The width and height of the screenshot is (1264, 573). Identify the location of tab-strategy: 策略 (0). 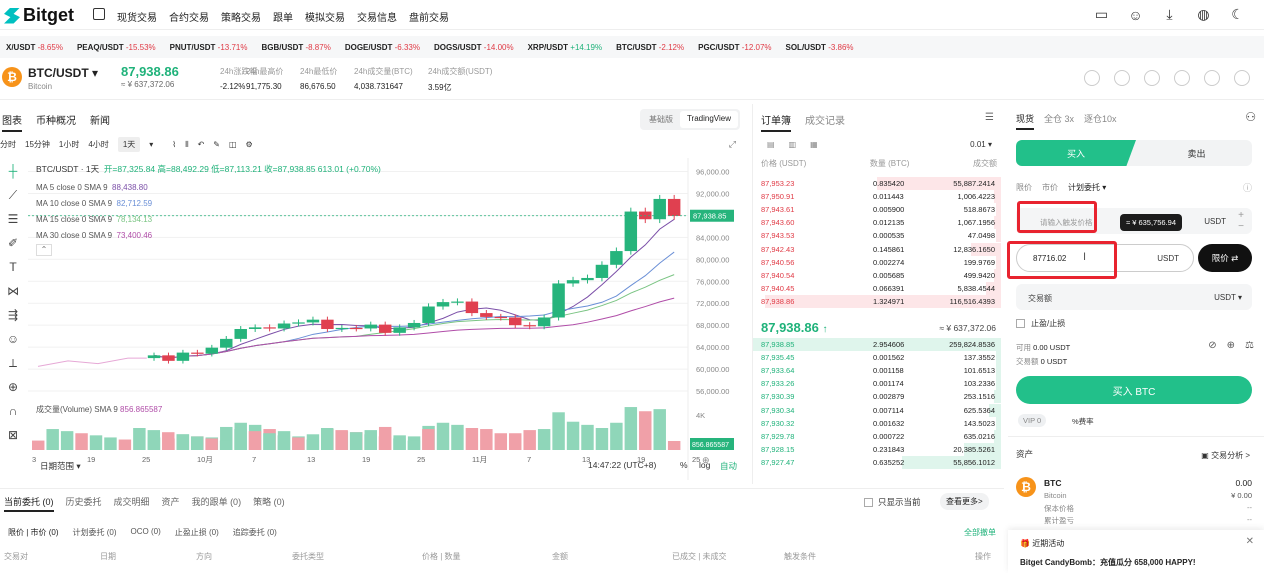
(269, 503).